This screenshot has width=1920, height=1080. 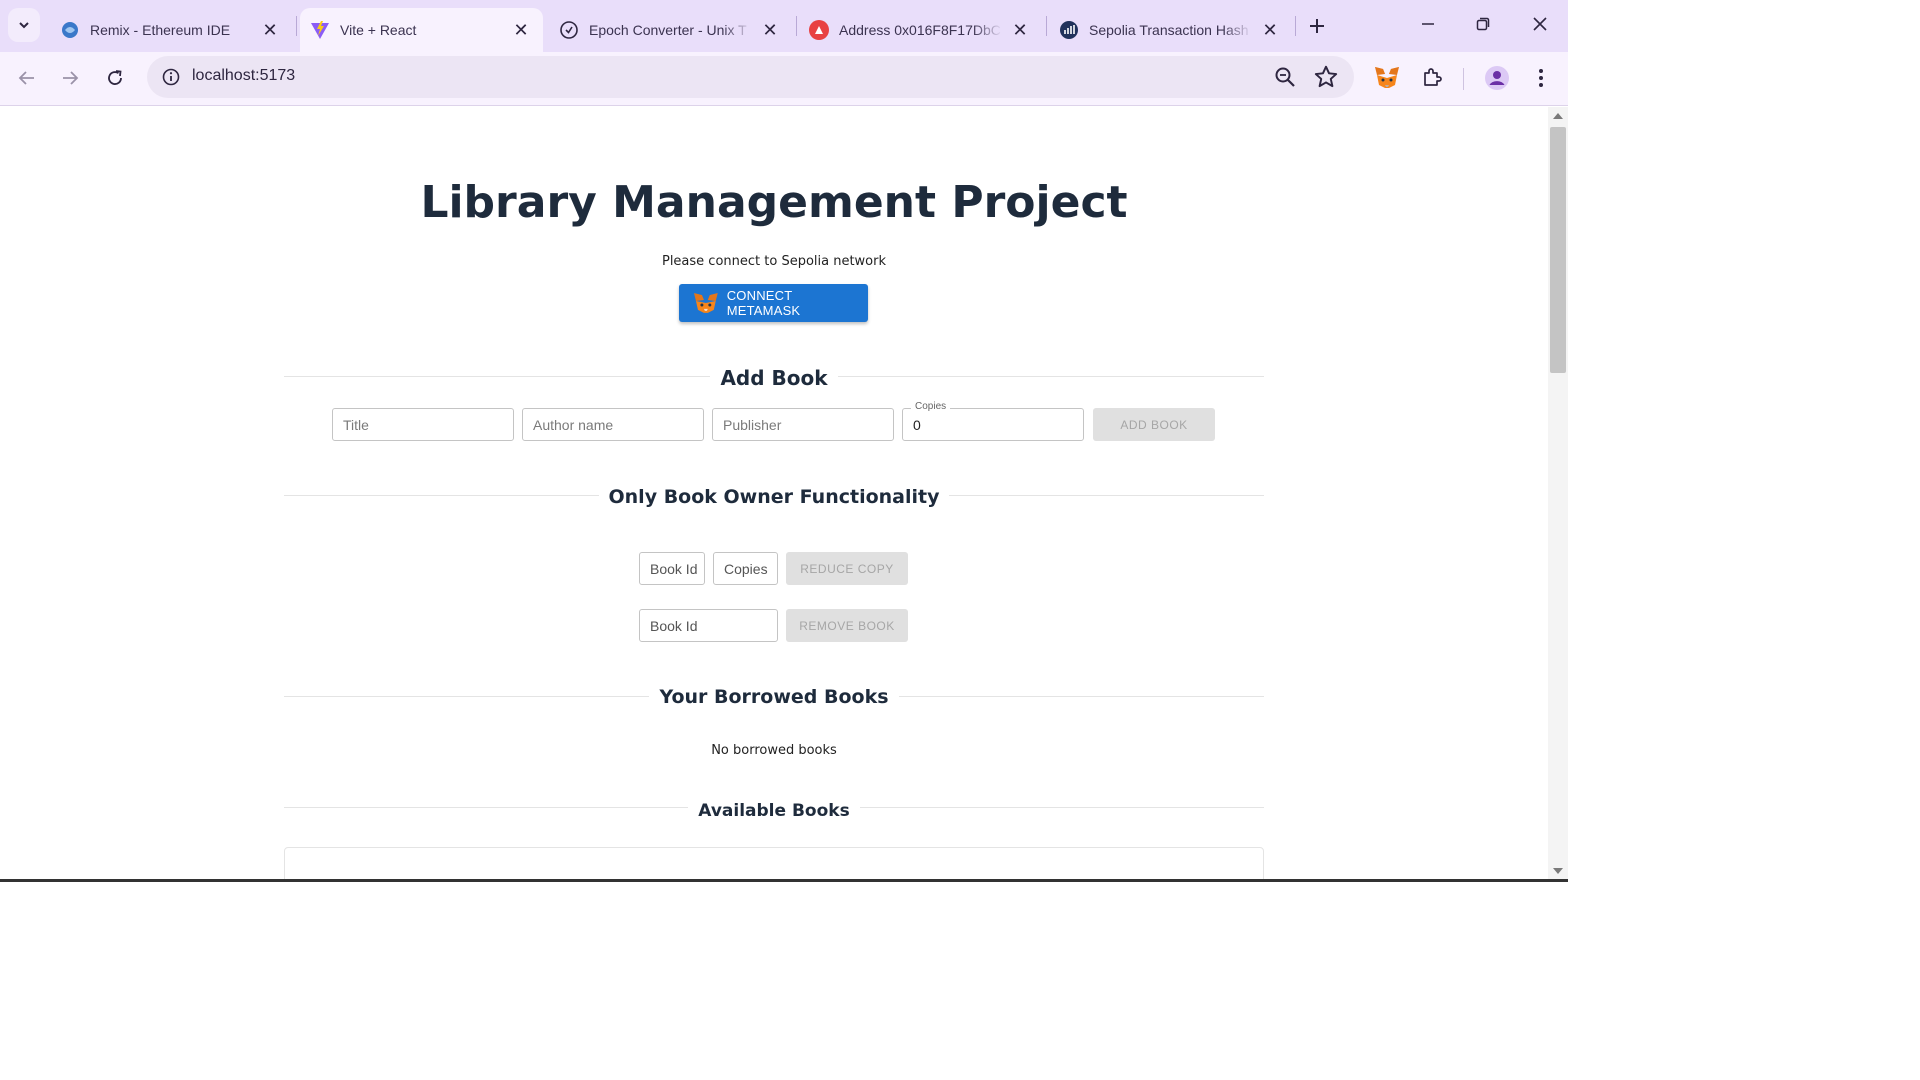 I want to click on restore-button, so click(x=1483, y=24).